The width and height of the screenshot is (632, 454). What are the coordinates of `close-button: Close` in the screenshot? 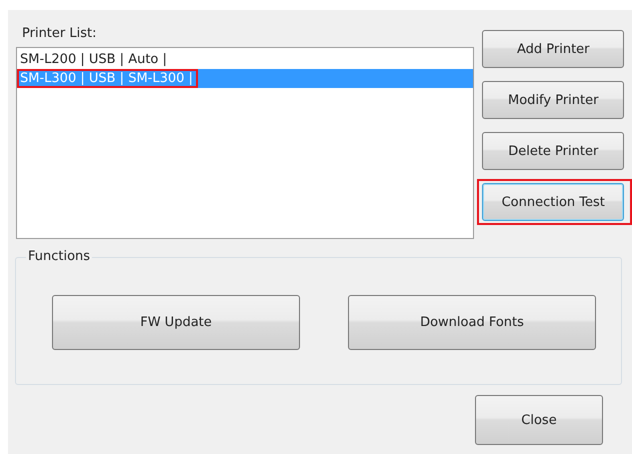 It's located at (539, 420).